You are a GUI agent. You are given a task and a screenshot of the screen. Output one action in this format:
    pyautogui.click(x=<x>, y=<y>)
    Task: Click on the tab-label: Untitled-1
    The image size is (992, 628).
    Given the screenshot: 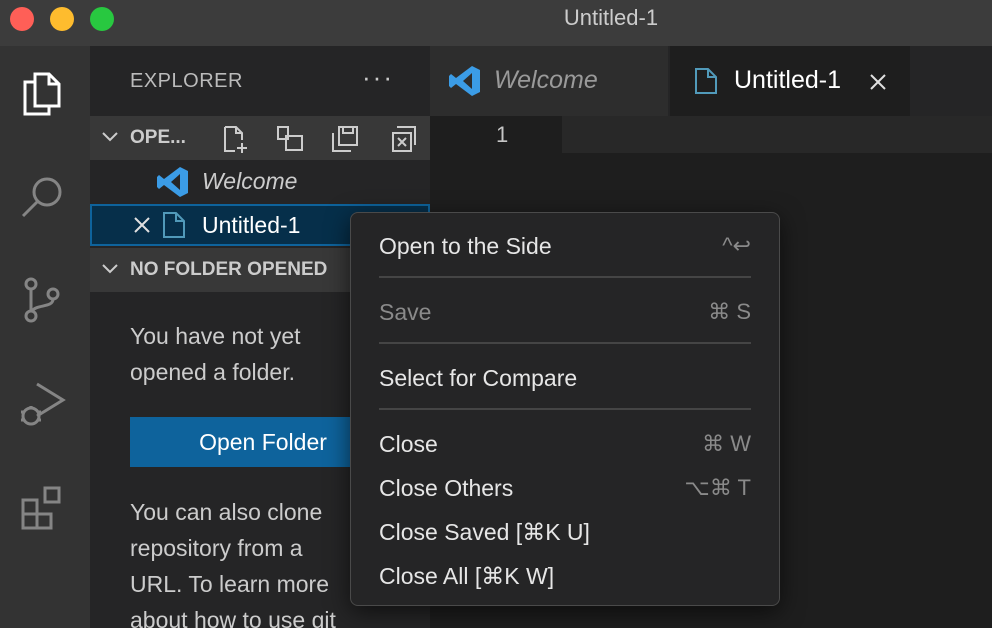 What is the action you would take?
    pyautogui.click(x=787, y=80)
    